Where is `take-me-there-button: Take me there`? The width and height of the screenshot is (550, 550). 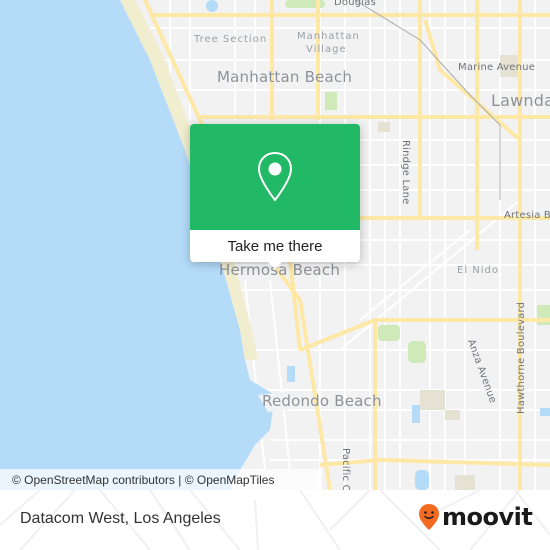
take-me-there-button: Take me there is located at coordinates (275, 246).